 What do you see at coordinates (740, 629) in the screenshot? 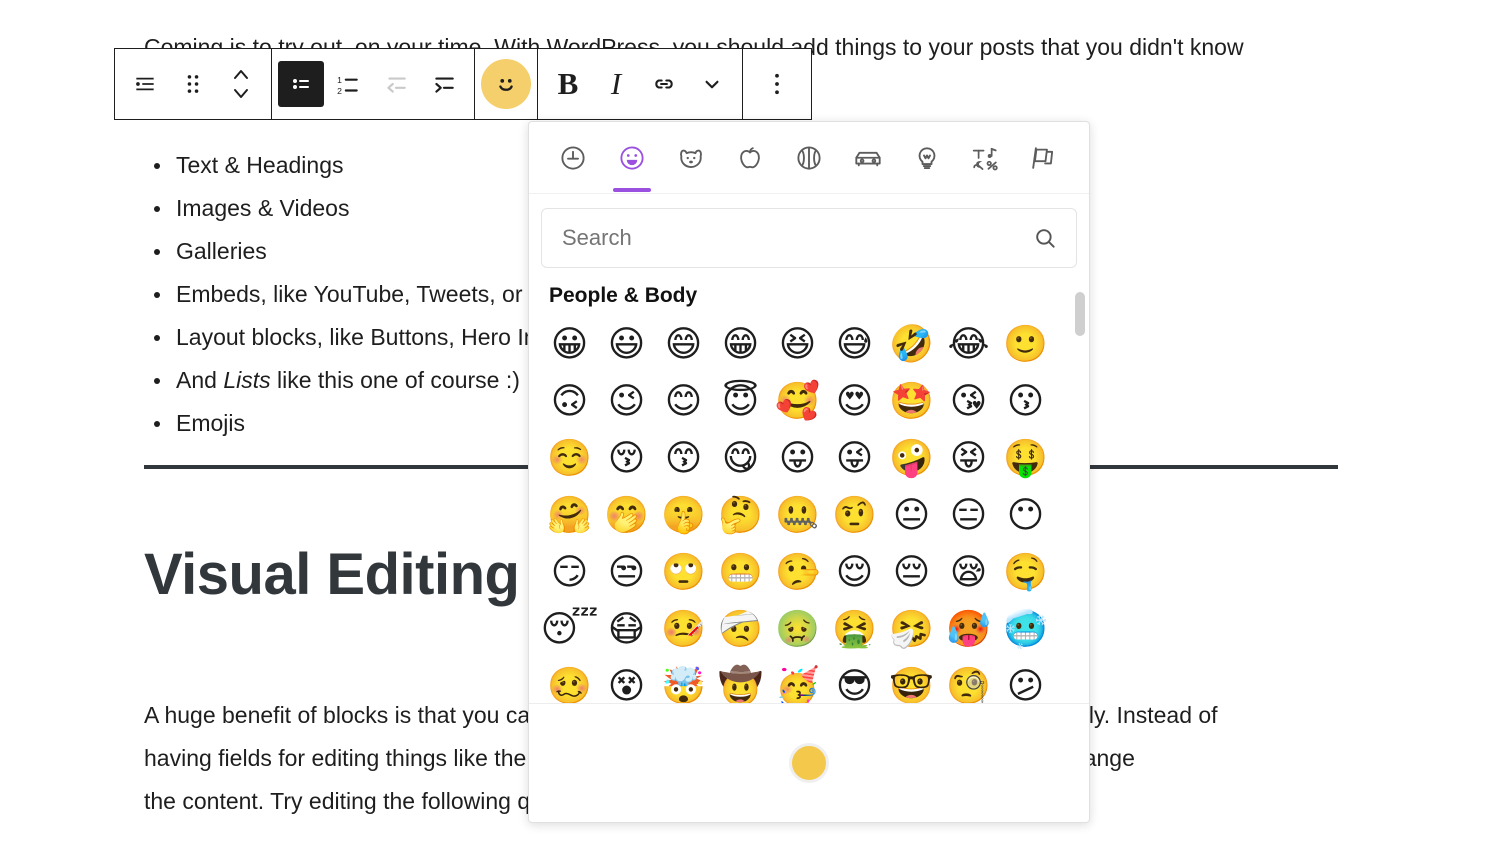
I see `emoji-cell: 🤕` at bounding box center [740, 629].